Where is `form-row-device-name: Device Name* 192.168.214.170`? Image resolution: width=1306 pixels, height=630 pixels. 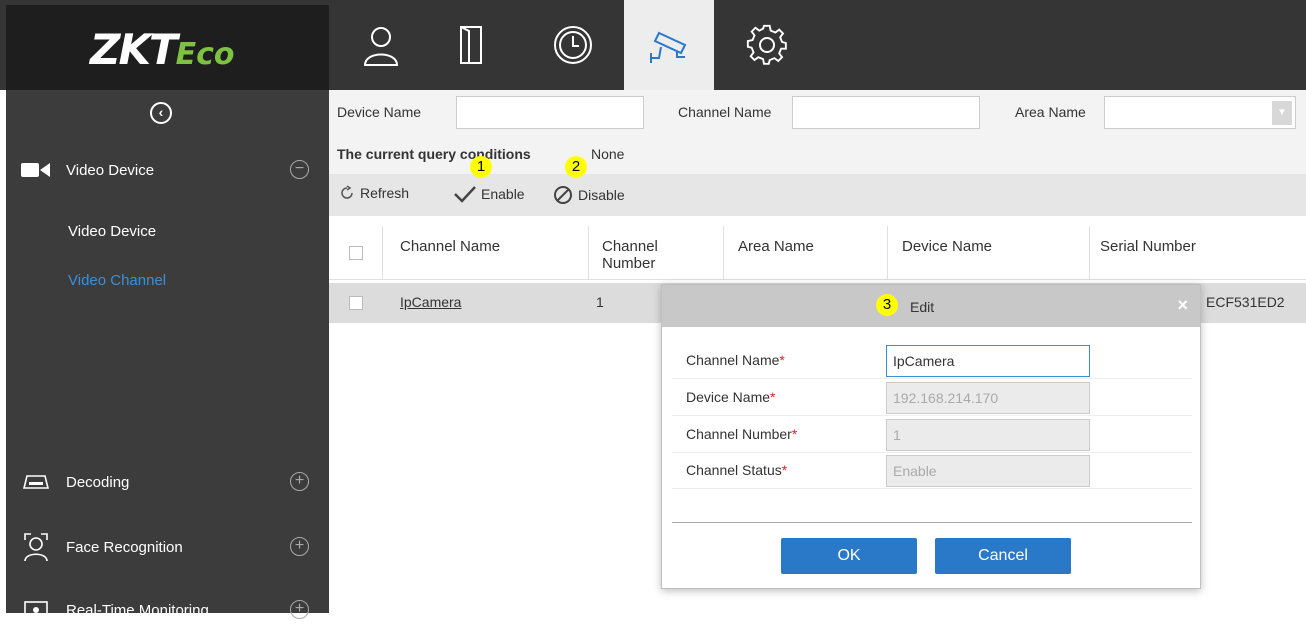
form-row-device-name: Device Name* 192.168.214.170 is located at coordinates (932, 398).